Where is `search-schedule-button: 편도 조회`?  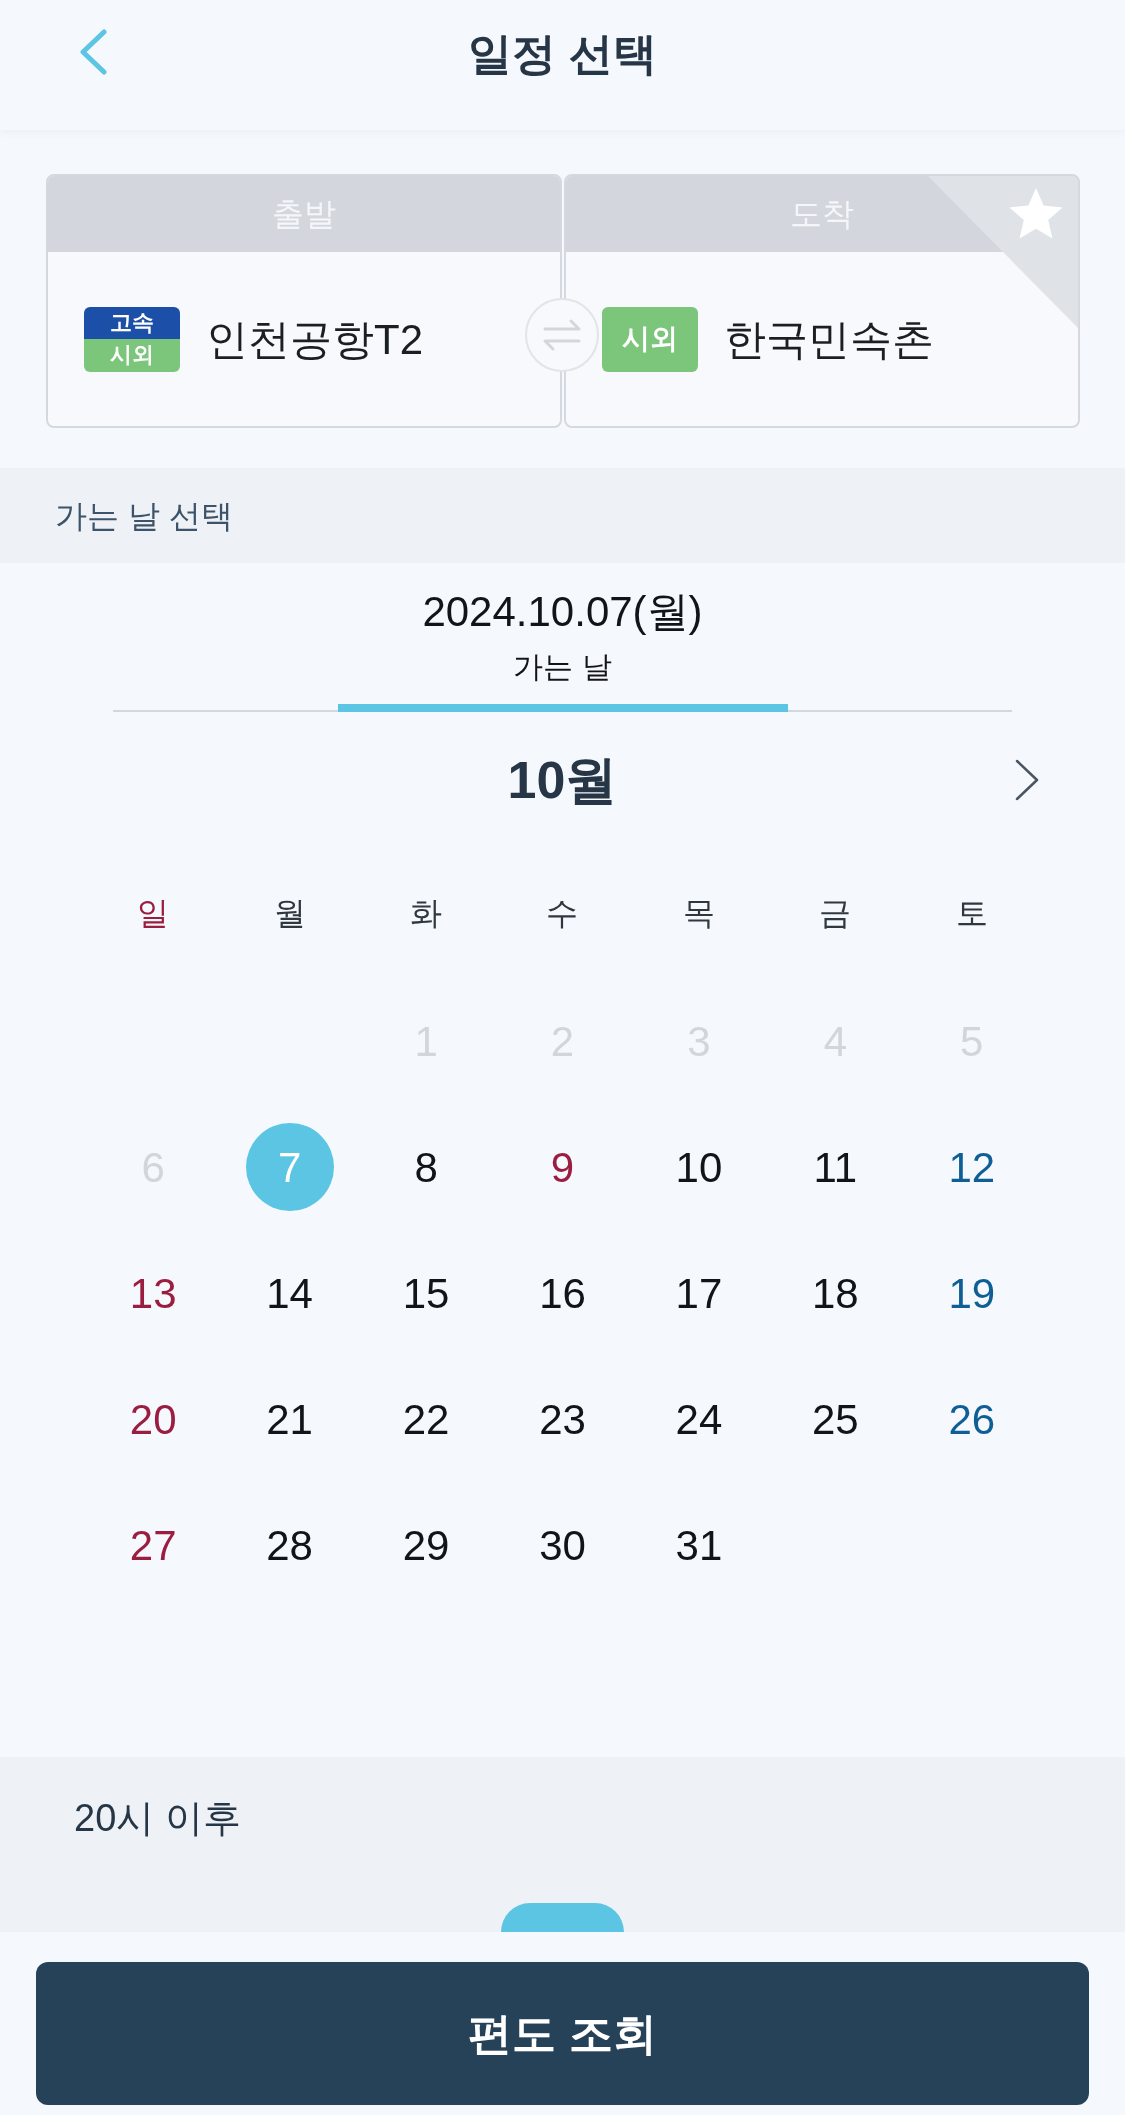
search-schedule-button: 편도 조회 is located at coordinates (562, 2033).